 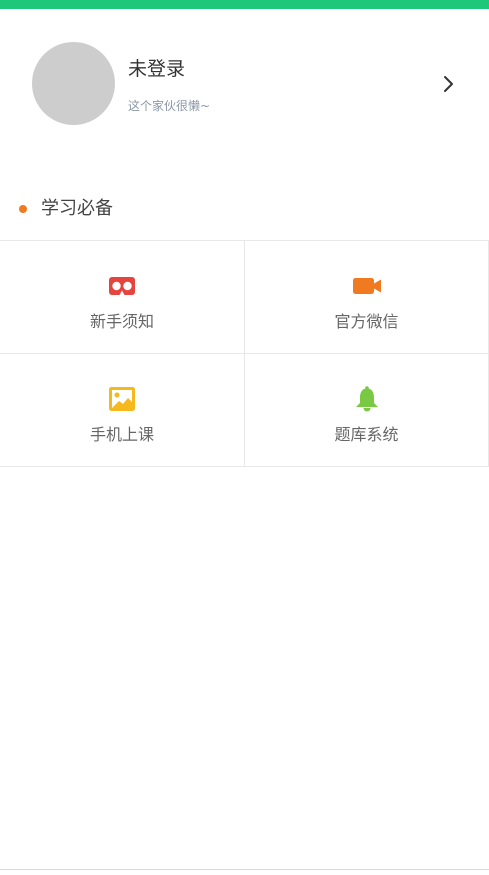 I want to click on section-dot, so click(x=23, y=209).